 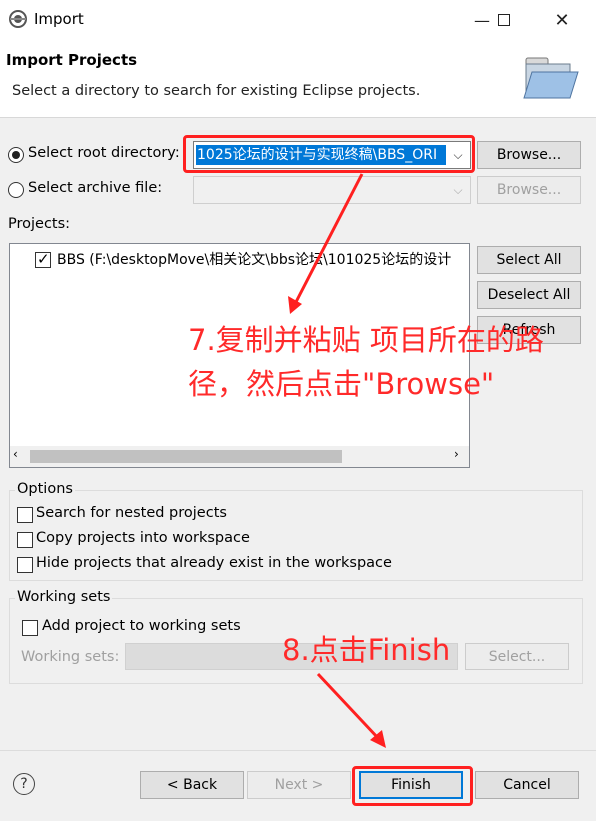 What do you see at coordinates (329, 238) in the screenshot?
I see `step7-arrow-line` at bounding box center [329, 238].